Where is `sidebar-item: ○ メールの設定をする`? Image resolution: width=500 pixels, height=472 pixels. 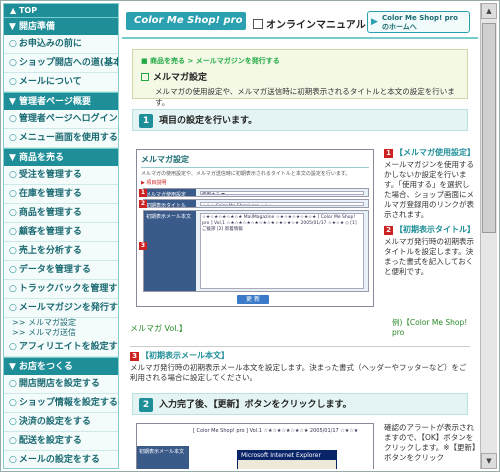
sidebar-item: ○ メールの設定をする is located at coordinates (61, 459).